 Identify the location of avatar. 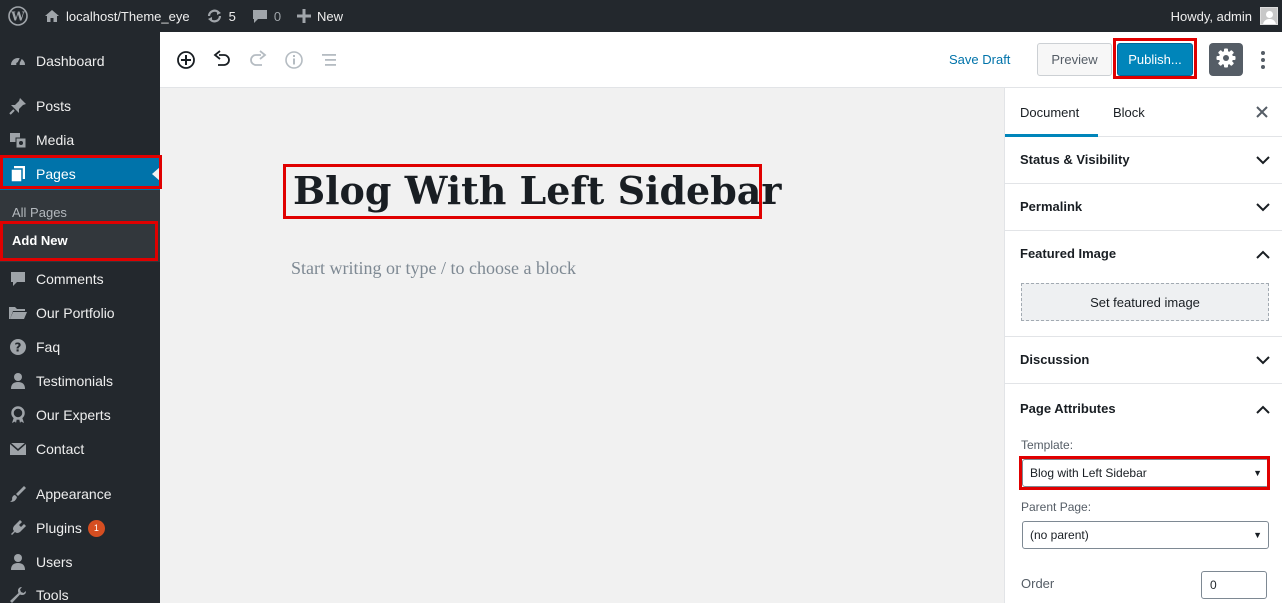
(1269, 16).